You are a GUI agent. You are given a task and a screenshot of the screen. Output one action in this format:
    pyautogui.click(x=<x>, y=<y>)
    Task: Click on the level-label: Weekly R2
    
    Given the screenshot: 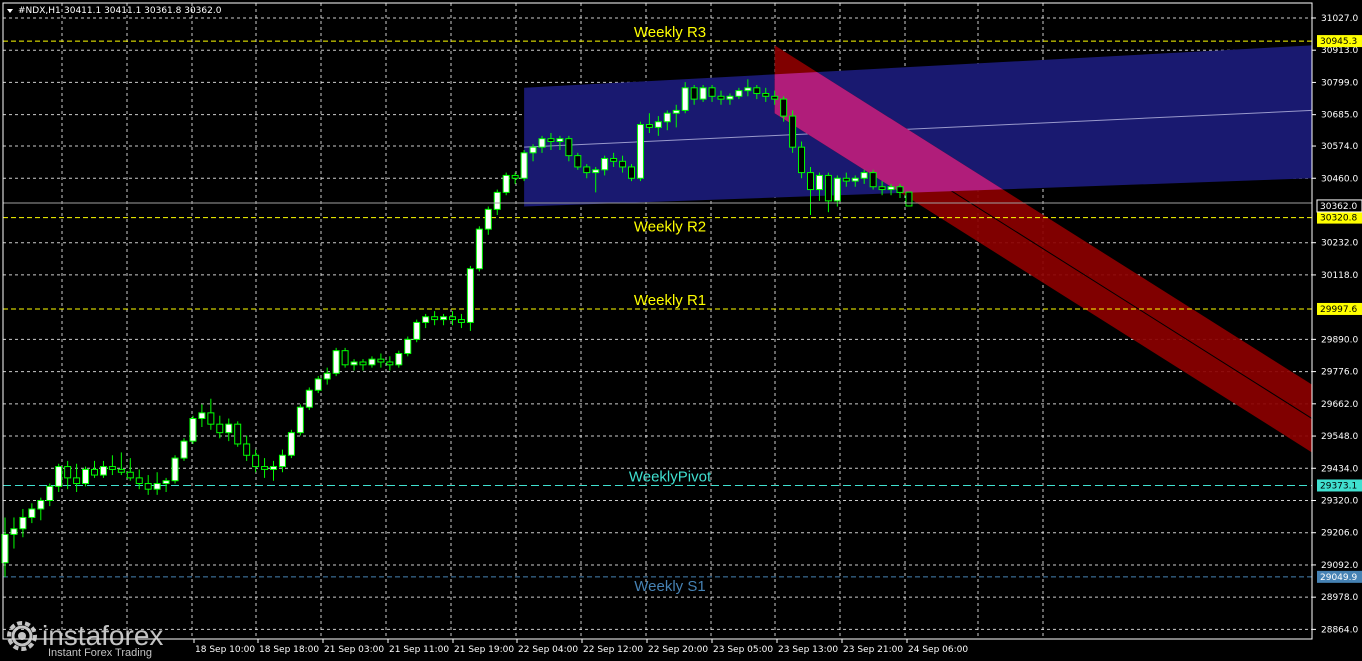 What is the action you would take?
    pyautogui.click(x=670, y=227)
    